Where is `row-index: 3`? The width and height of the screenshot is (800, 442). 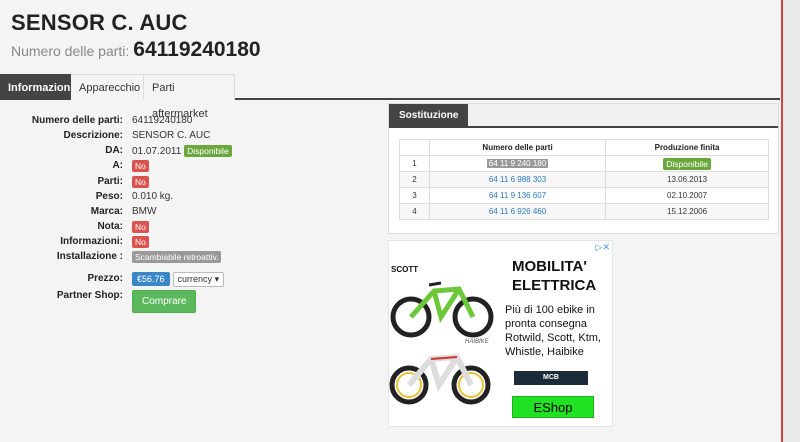
row-index: 3 is located at coordinates (414, 195).